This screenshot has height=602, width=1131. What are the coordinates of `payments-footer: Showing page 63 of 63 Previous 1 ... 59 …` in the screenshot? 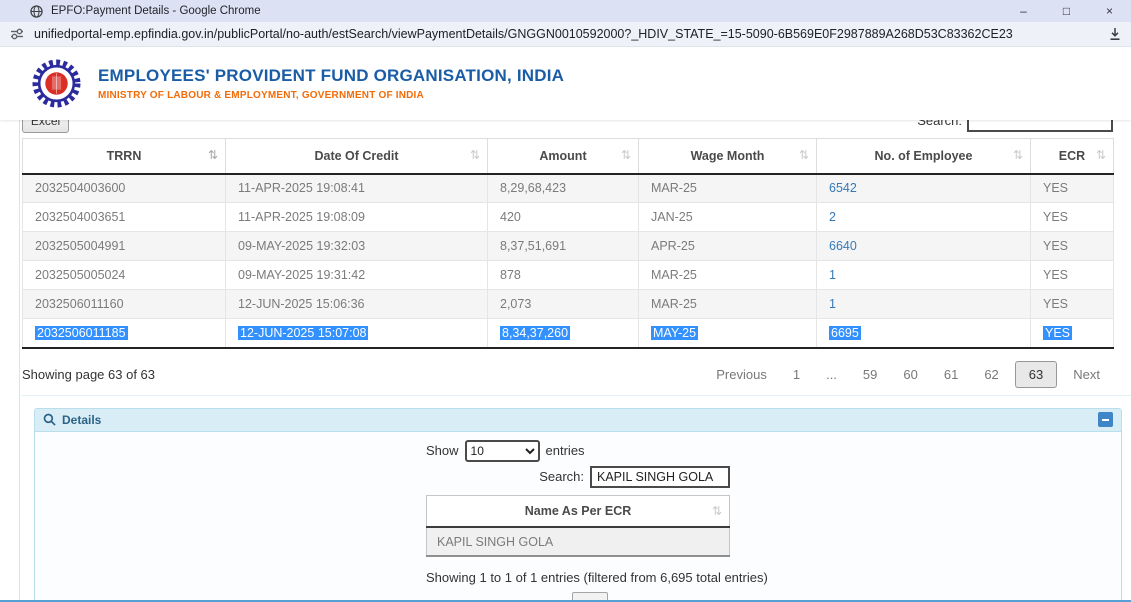 It's located at (567, 374).